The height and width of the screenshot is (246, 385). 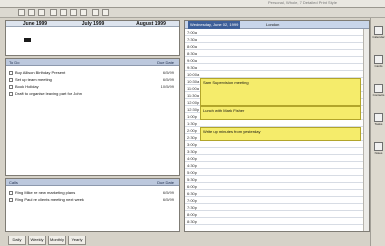 What do you see at coordinates (92, 94) in the screenshot?
I see `list-item: Draft to organise leaving part for John` at bounding box center [92, 94].